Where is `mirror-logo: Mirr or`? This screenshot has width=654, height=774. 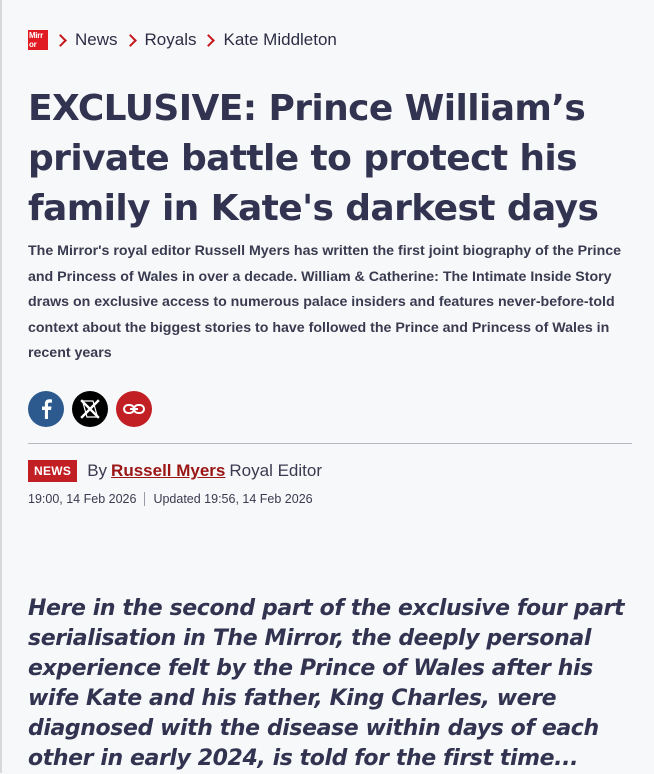 mirror-logo: Mirr or is located at coordinates (38, 40).